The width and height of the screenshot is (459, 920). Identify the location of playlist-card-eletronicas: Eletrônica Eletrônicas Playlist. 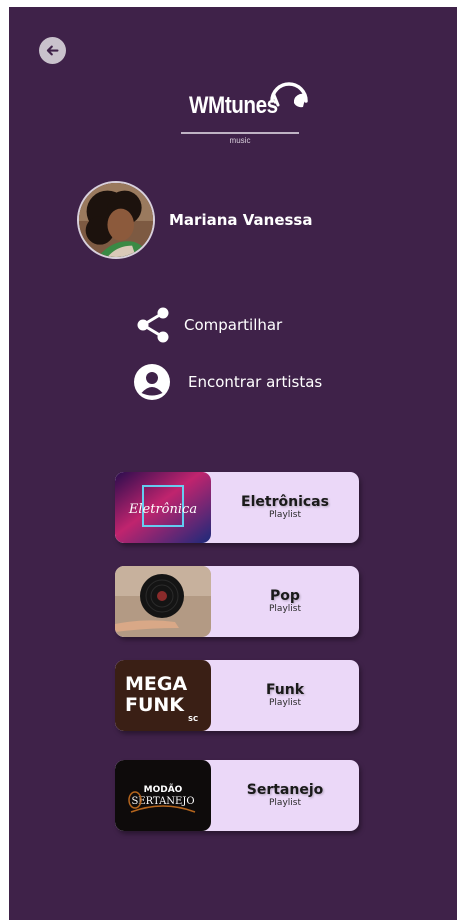
(237, 507).